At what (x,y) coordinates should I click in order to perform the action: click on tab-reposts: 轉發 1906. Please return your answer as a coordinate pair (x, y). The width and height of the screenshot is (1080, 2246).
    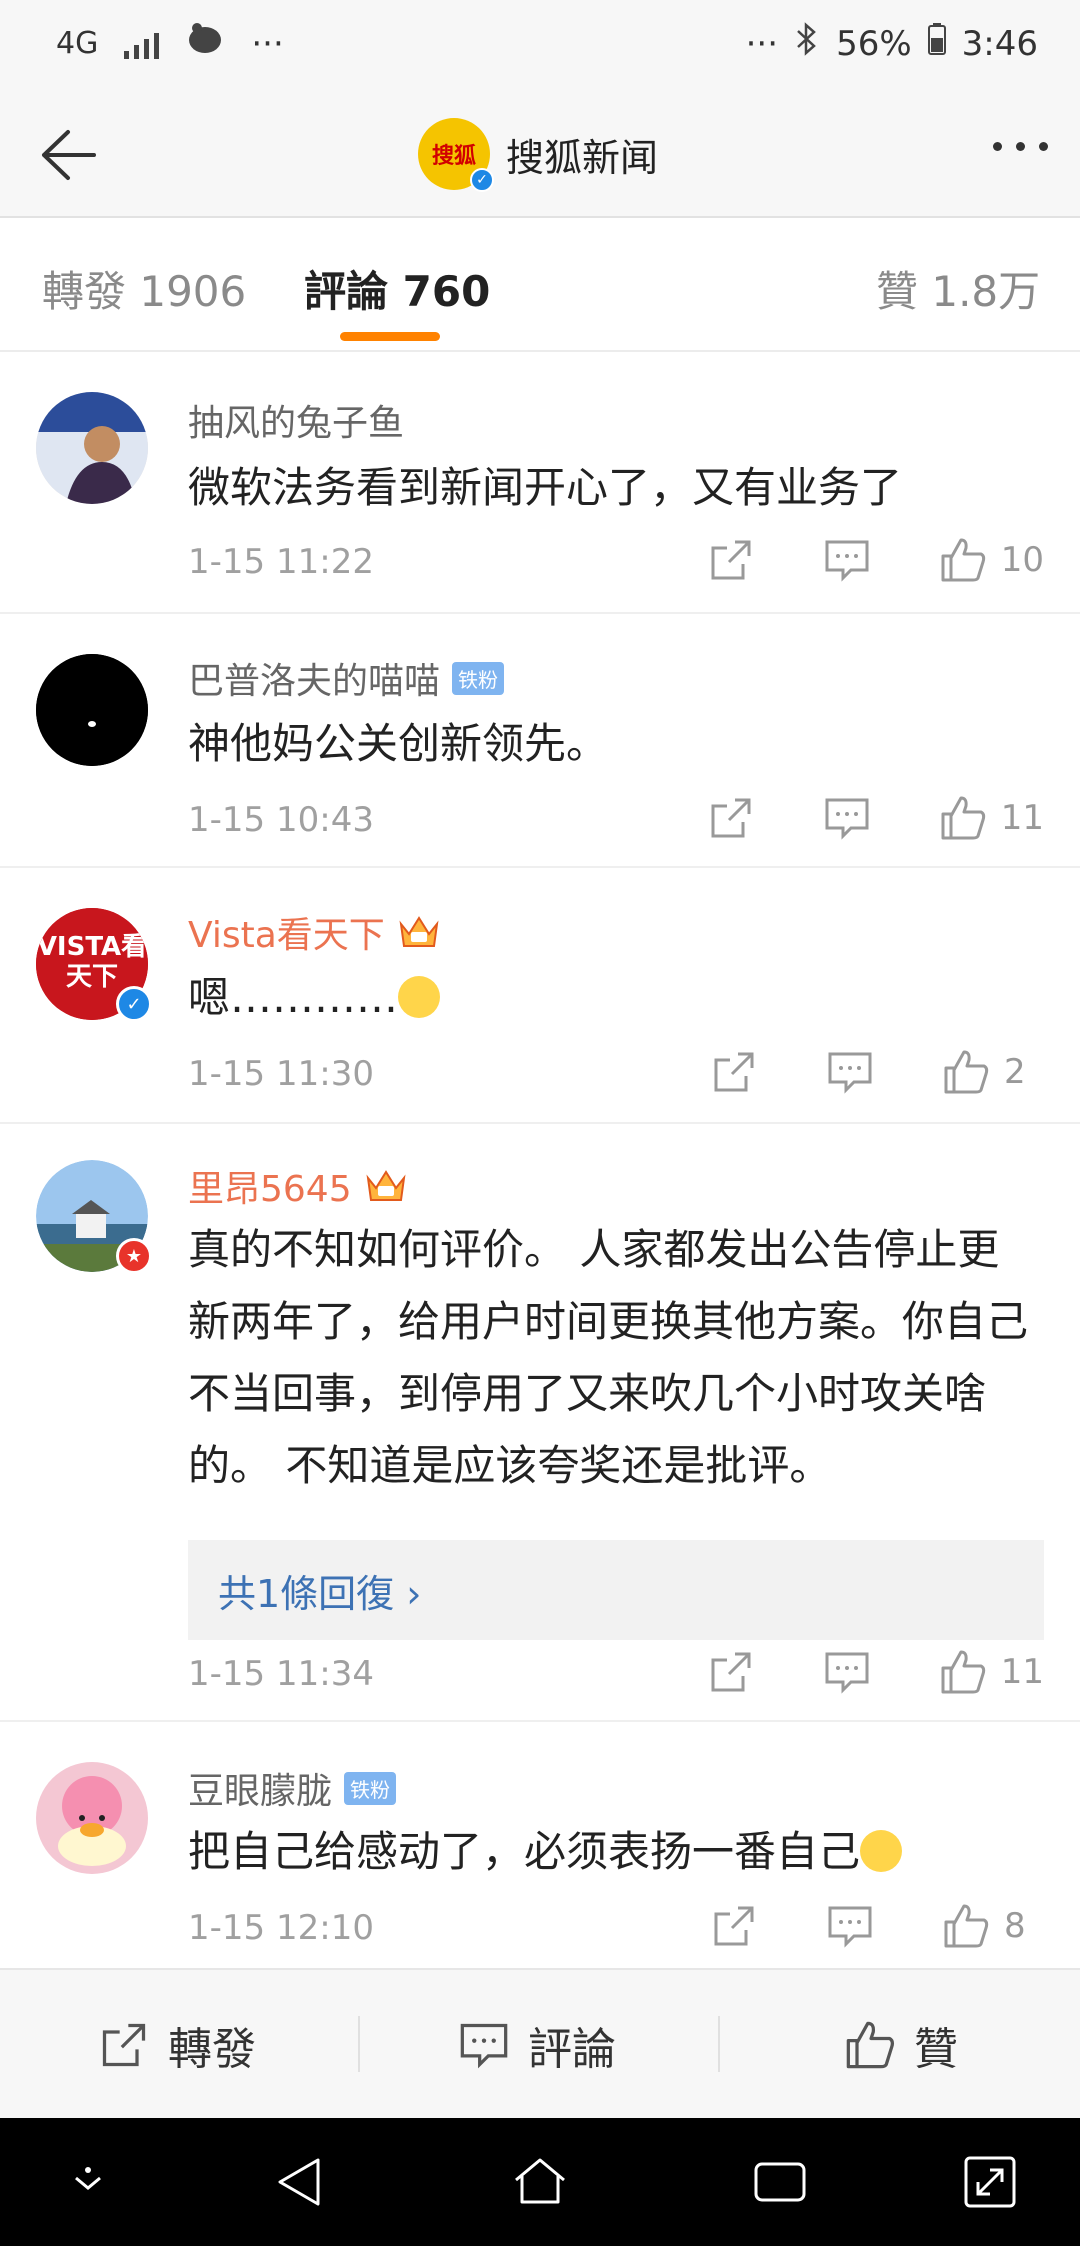
    Looking at the image, I should click on (144, 288).